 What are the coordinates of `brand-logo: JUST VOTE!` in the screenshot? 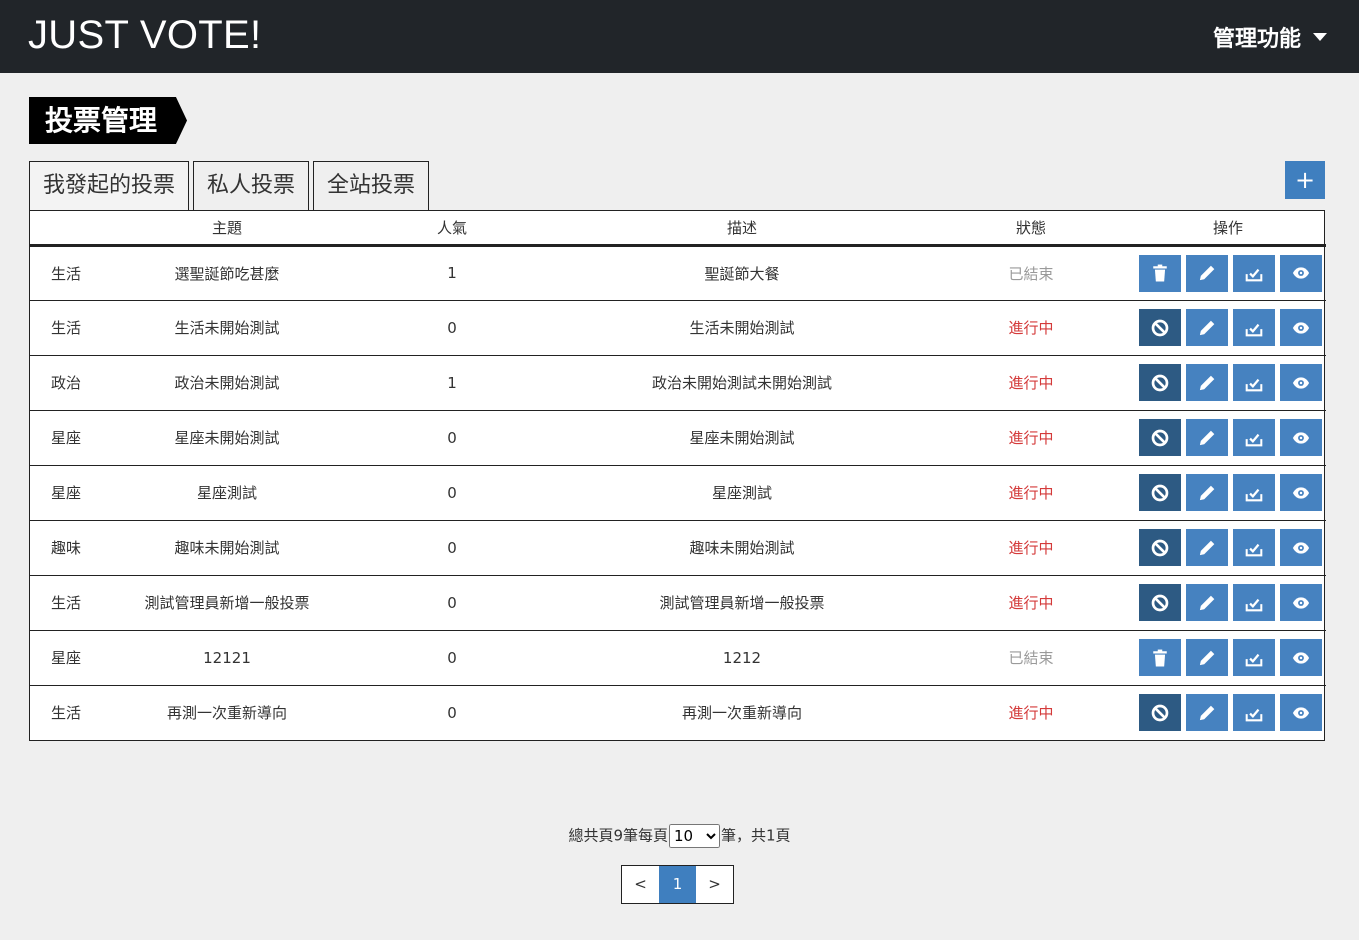 It's located at (144, 35).